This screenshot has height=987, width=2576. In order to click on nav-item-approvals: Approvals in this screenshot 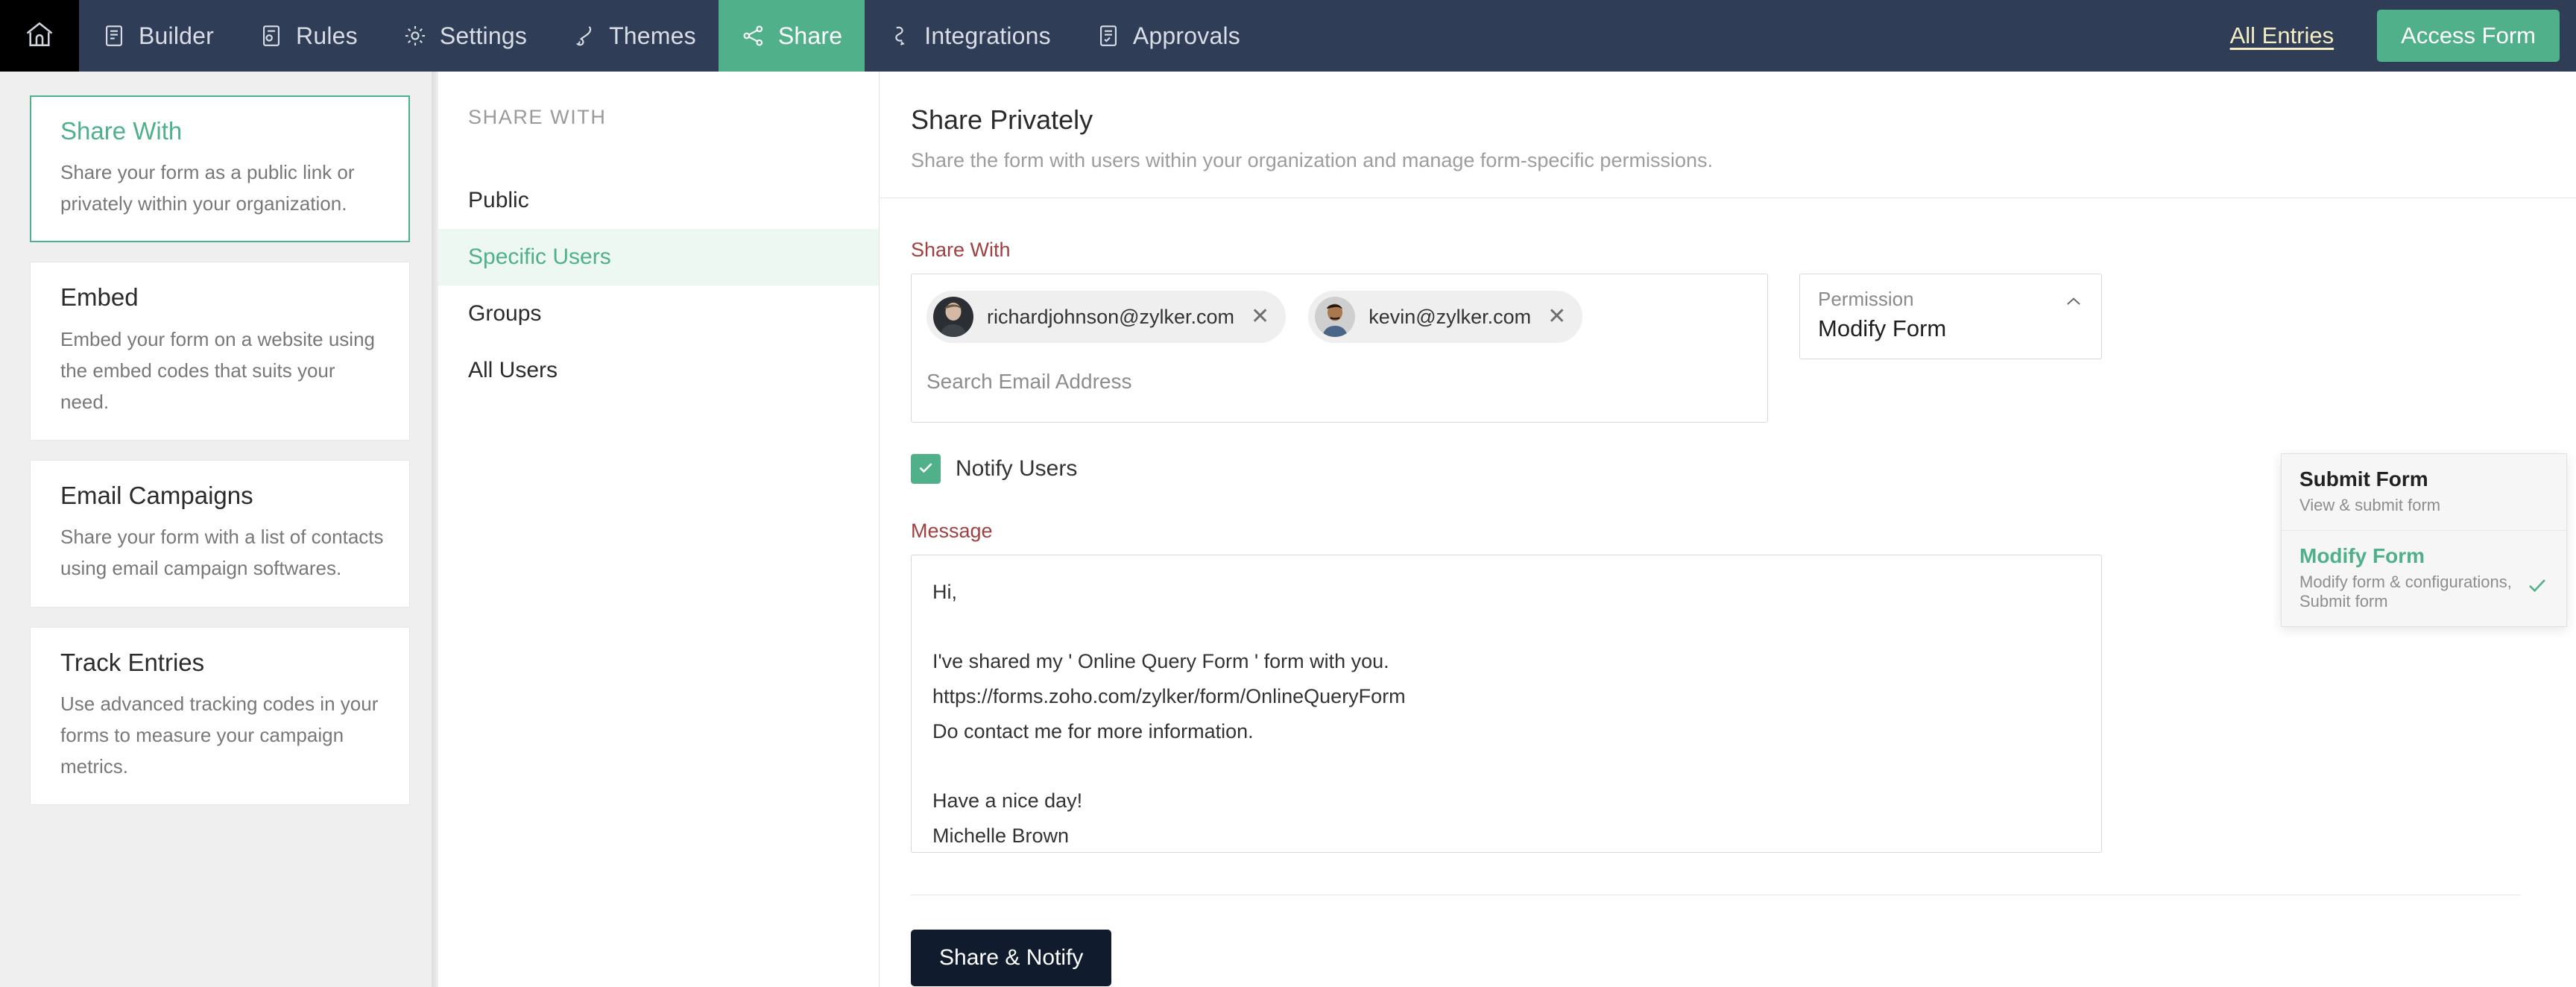, I will do `click(1168, 36)`.